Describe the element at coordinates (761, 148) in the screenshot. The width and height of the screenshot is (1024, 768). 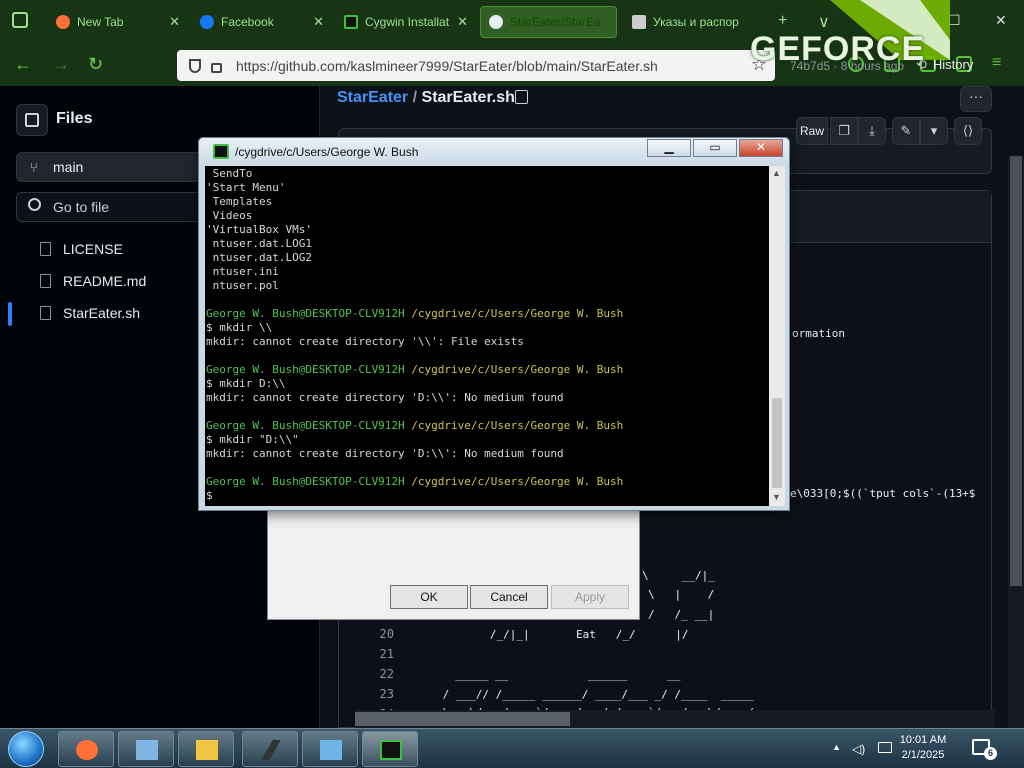
I see `terminal-close-button: ✕` at that location.